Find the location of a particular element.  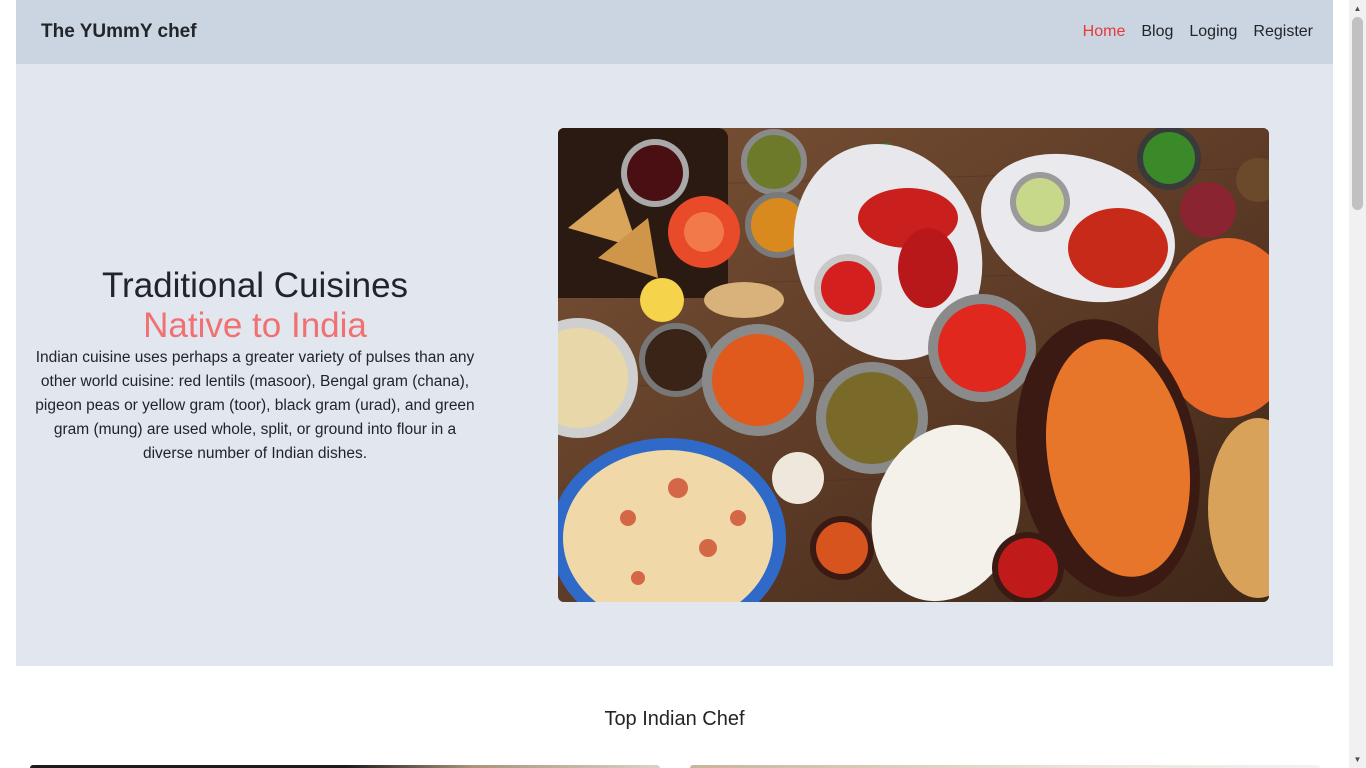

nav-link-loging: Loging is located at coordinates (1213, 31).